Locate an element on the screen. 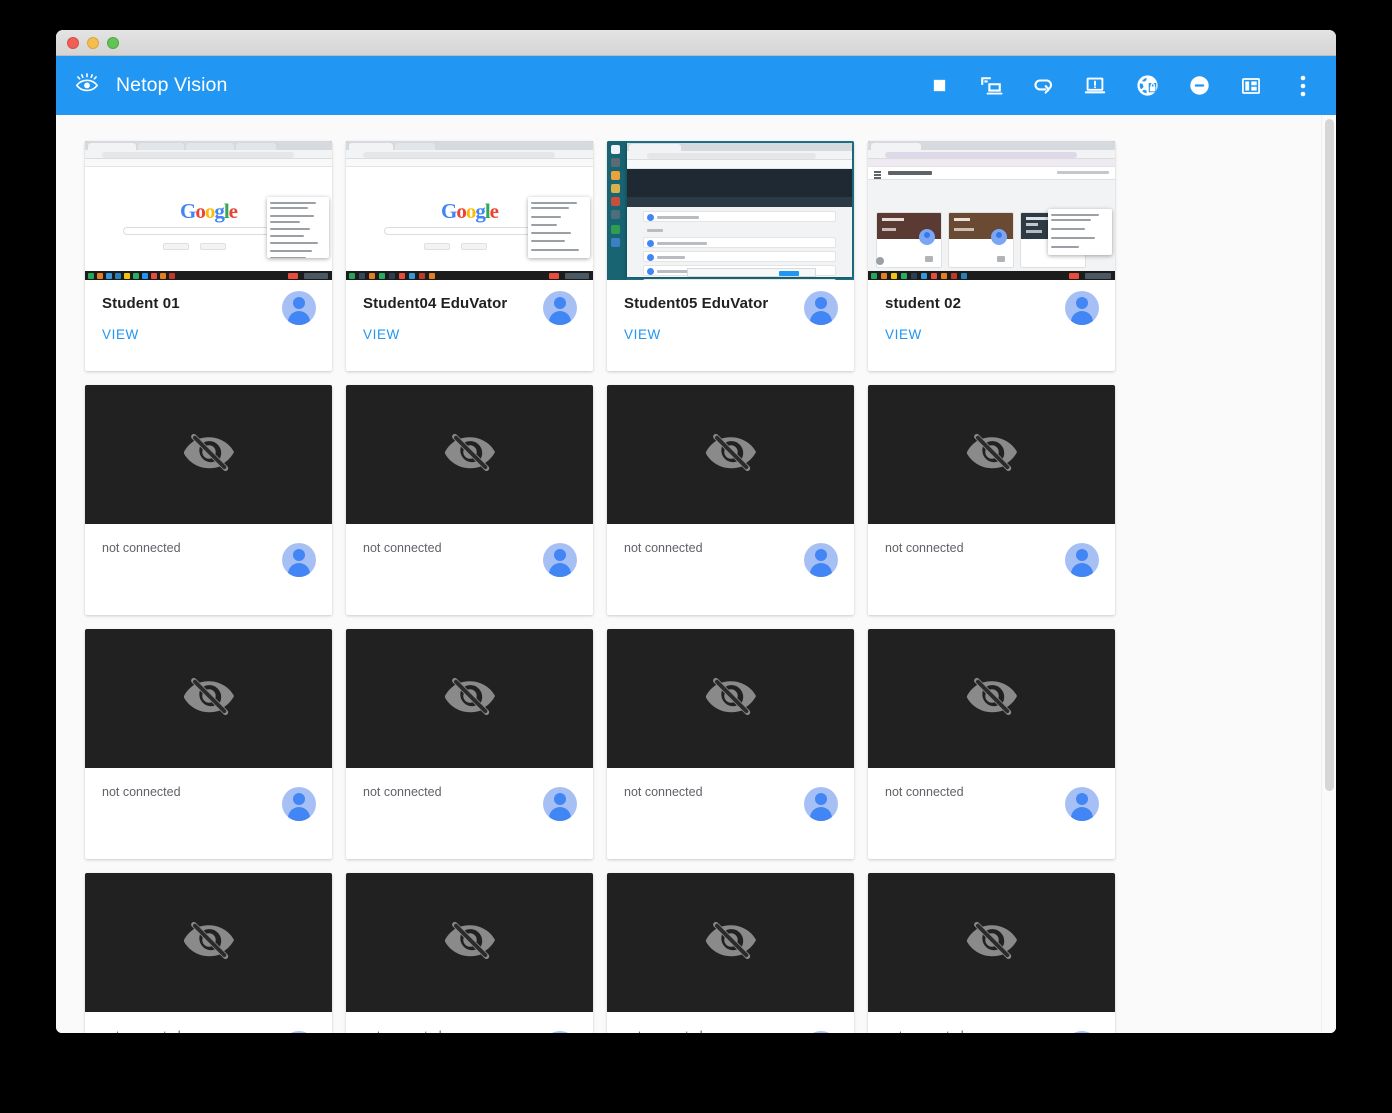 This screenshot has height=1113, width=1392. mini-browser-google-classroom is located at coordinates (991, 210).